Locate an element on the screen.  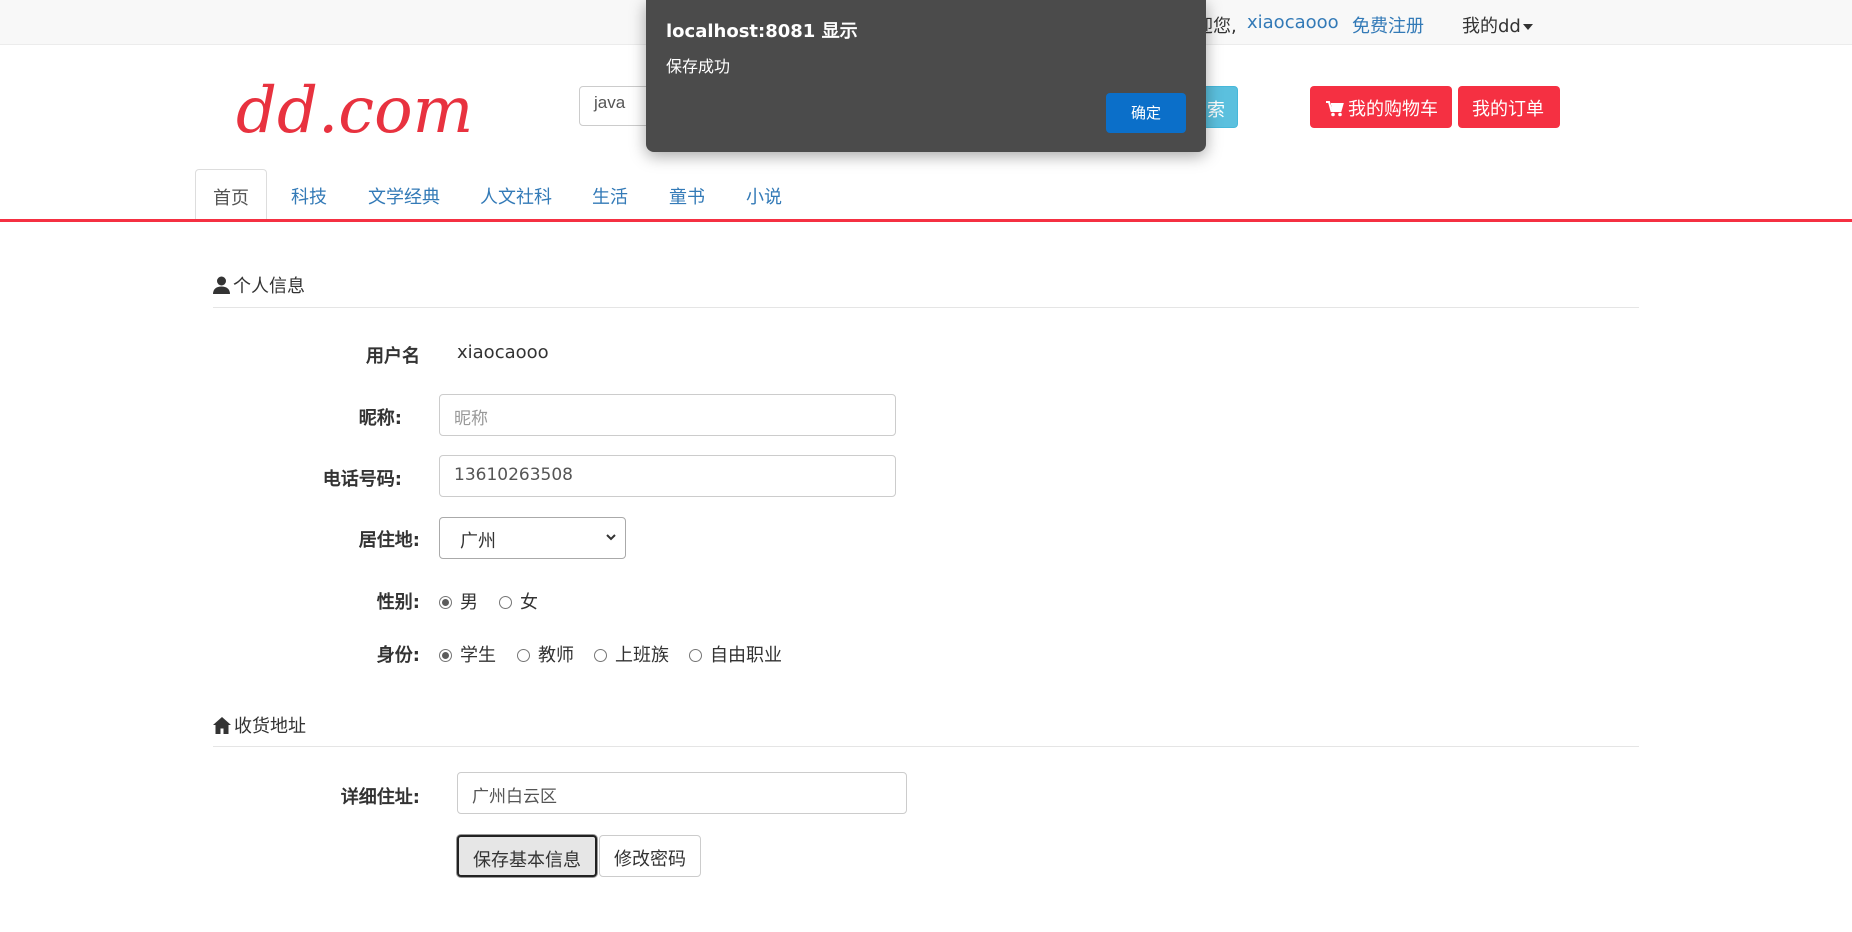
identity-option-label: 学生 is located at coordinates (478, 655).